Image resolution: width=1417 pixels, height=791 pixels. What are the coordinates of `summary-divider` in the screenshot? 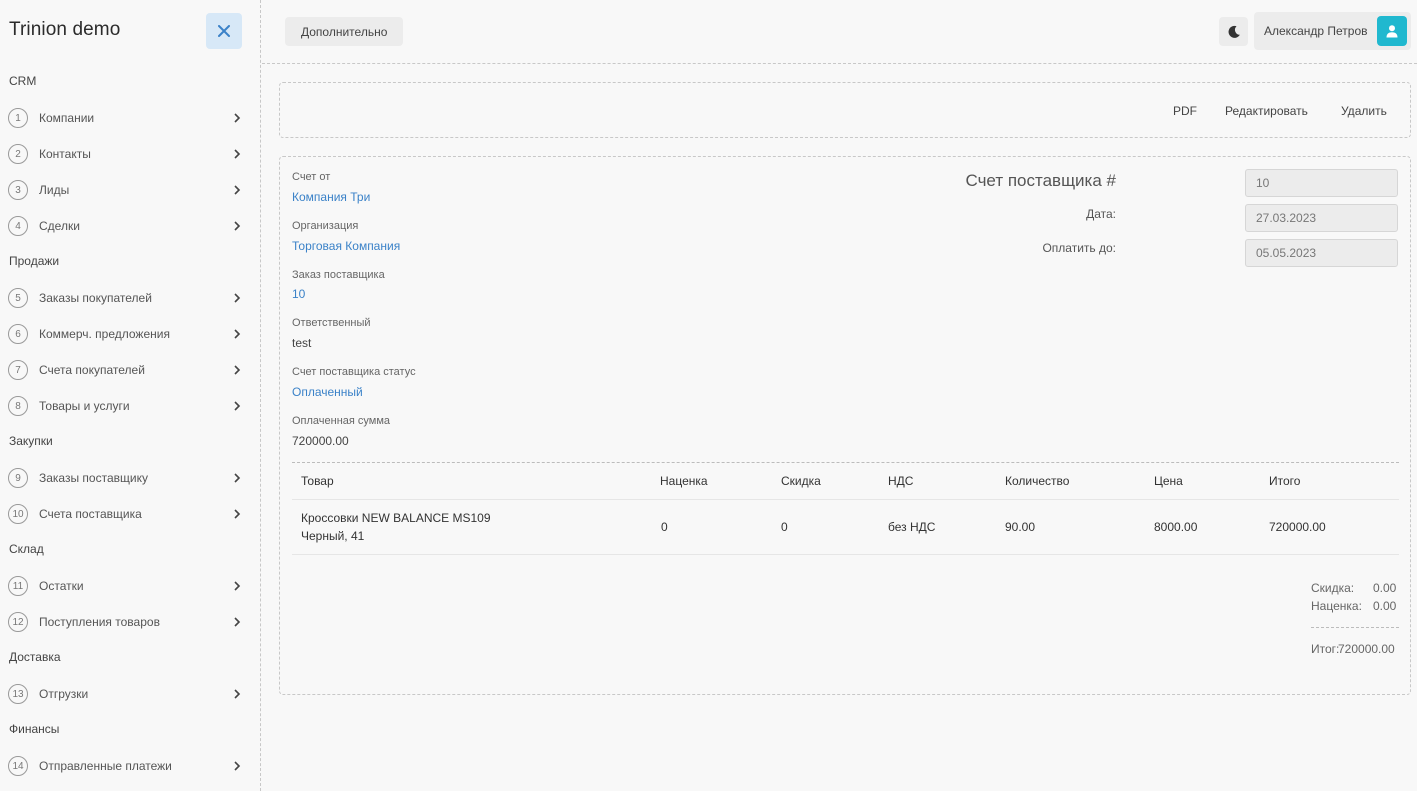 It's located at (1355, 627).